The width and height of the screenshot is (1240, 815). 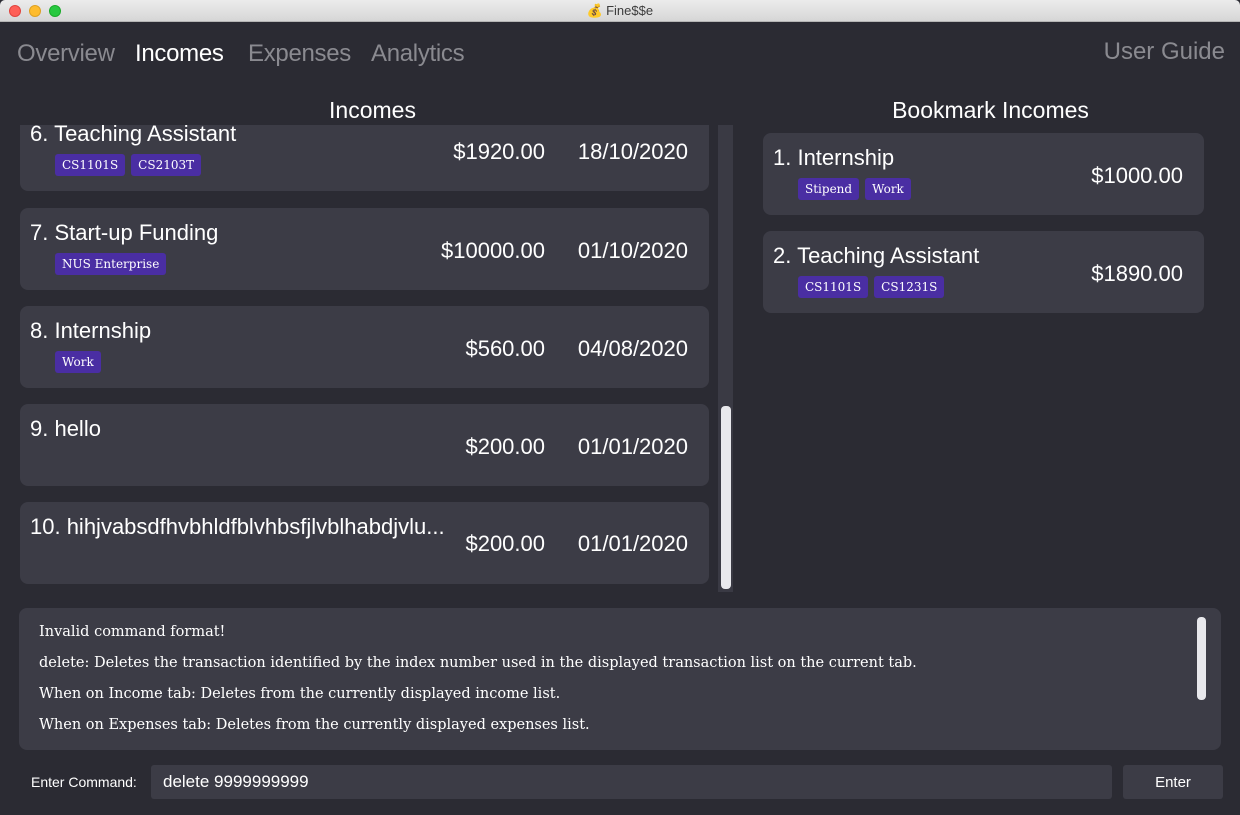 What do you see at coordinates (834, 157) in the screenshot?
I see `bookmark-title: 1. Internship` at bounding box center [834, 157].